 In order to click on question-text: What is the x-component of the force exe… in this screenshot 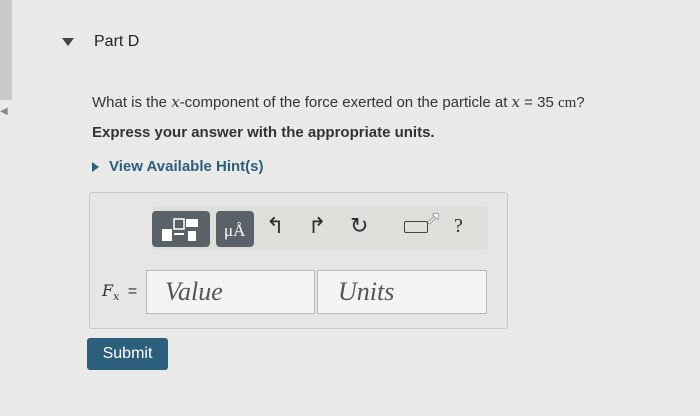, I will do `click(338, 102)`.